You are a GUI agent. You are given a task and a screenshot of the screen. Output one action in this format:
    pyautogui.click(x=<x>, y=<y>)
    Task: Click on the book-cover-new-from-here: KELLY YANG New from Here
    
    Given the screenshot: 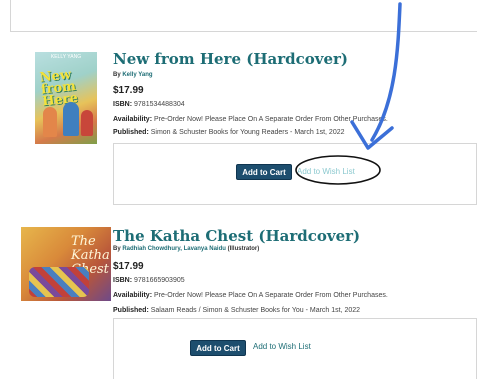 What is the action you would take?
    pyautogui.click(x=66, y=98)
    